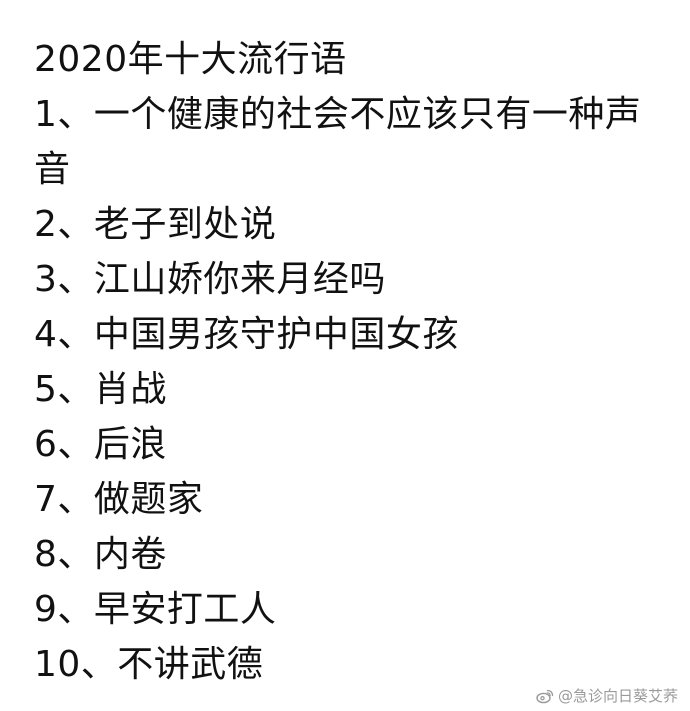 This screenshot has width=690, height=711. What do you see at coordinates (100, 554) in the screenshot?
I see `list-item-8: 8、内卷` at bounding box center [100, 554].